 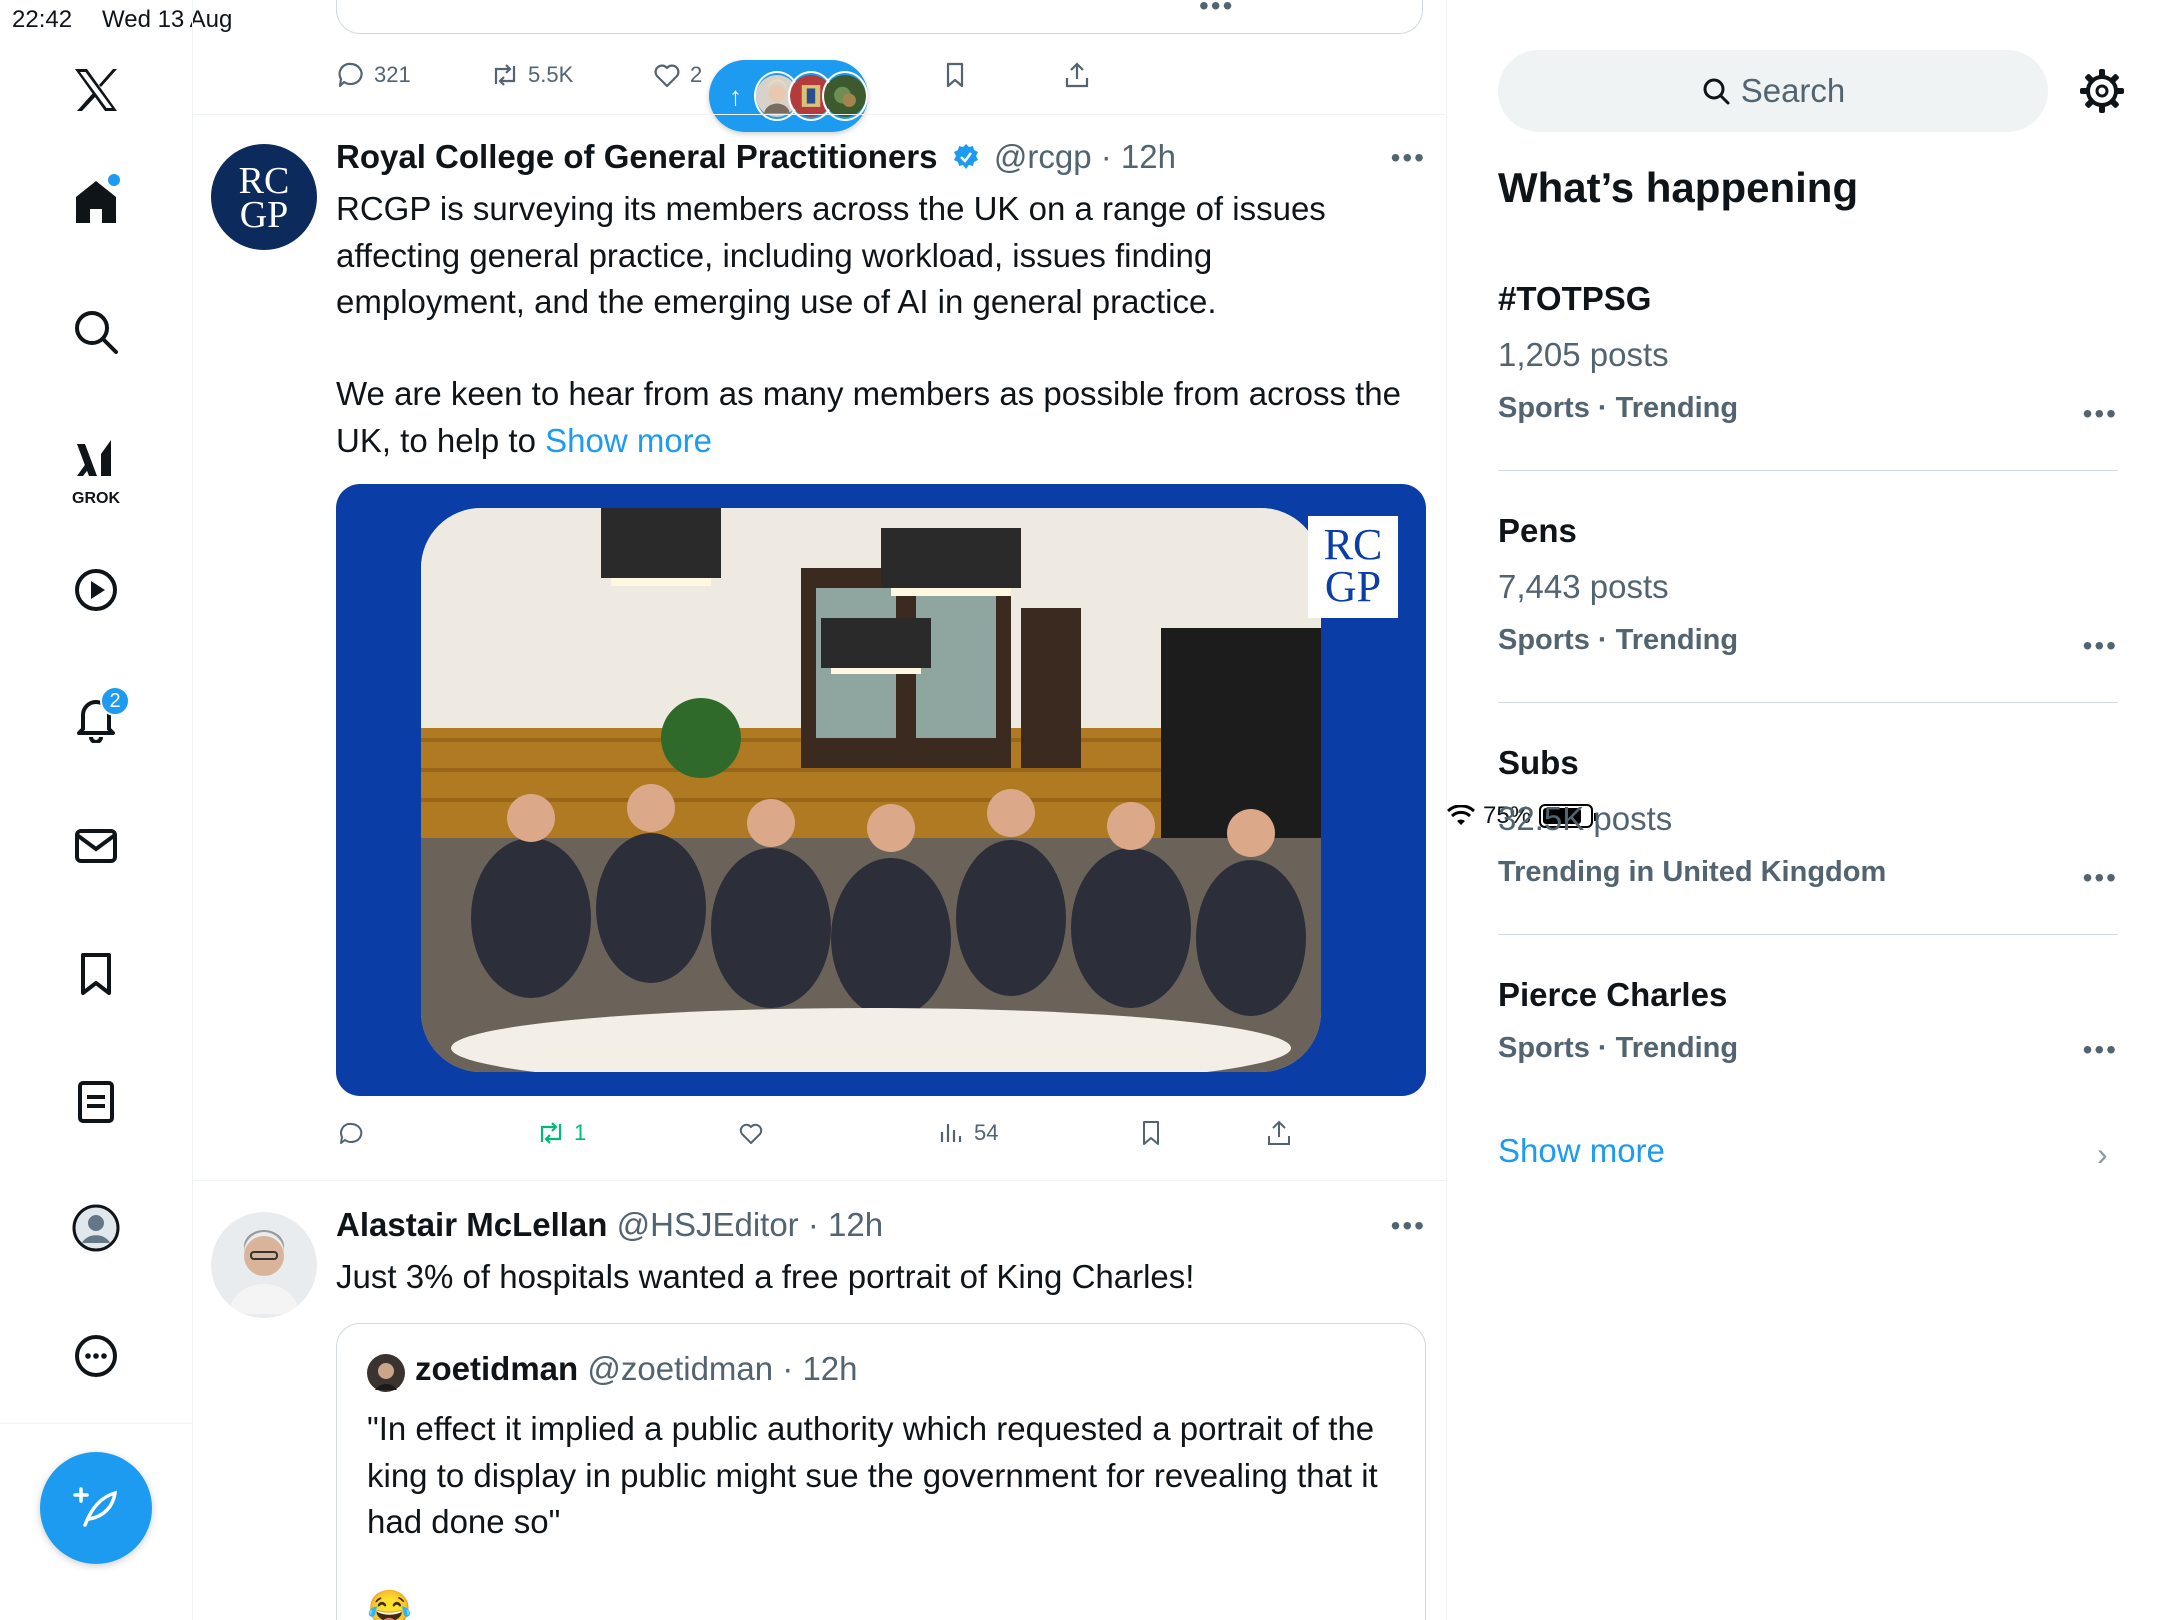 I want to click on gear-icon, so click(x=2102, y=91).